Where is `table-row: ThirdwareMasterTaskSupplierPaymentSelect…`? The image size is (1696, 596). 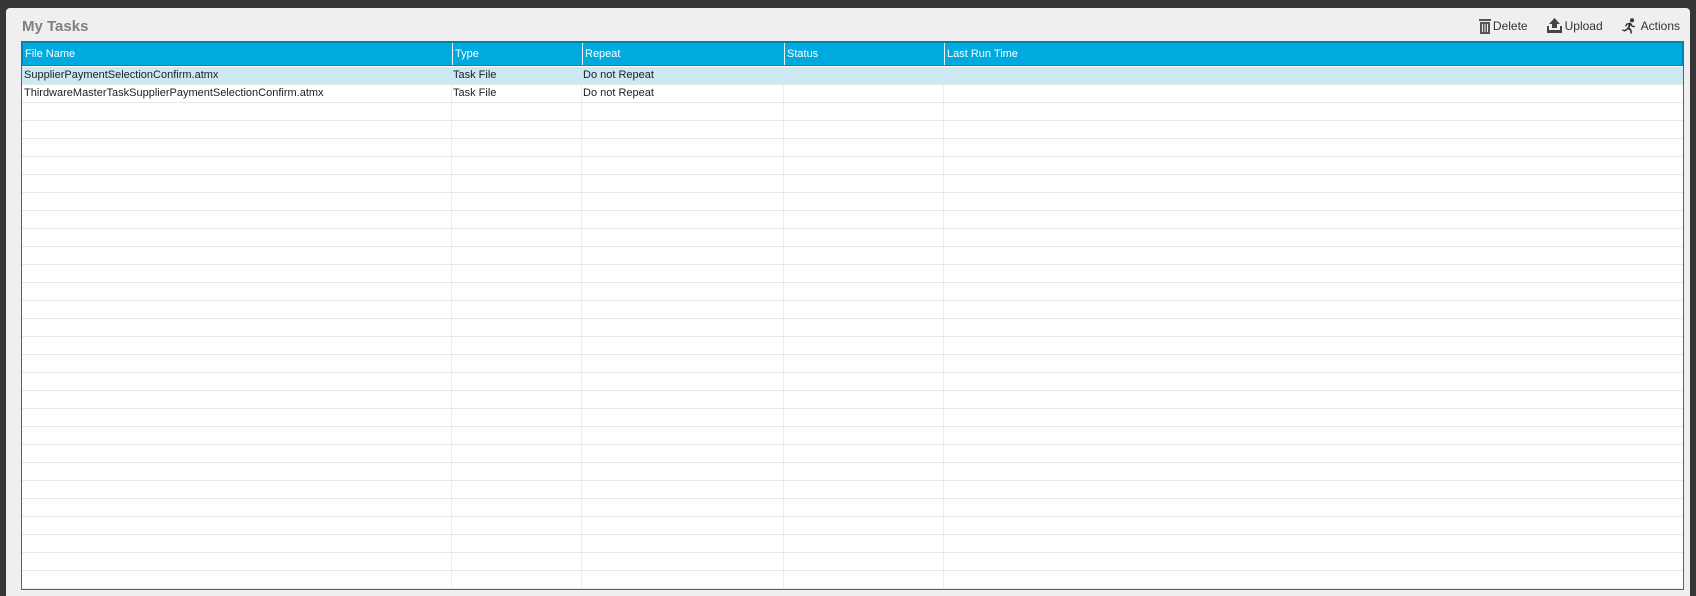
table-row: ThirdwareMasterTaskSupplierPaymentSelect… is located at coordinates (852, 94).